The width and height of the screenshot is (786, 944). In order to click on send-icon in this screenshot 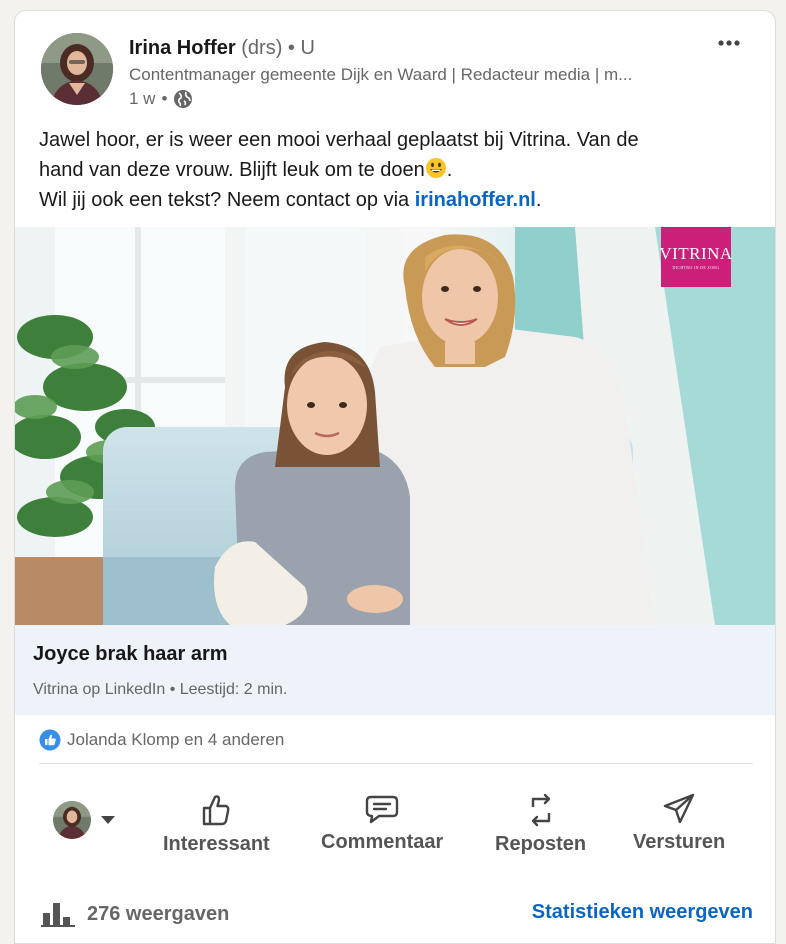, I will do `click(679, 808)`.